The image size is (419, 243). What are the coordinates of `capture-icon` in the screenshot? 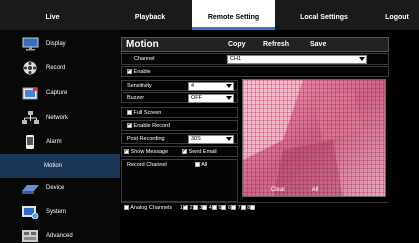 It's located at (30, 93).